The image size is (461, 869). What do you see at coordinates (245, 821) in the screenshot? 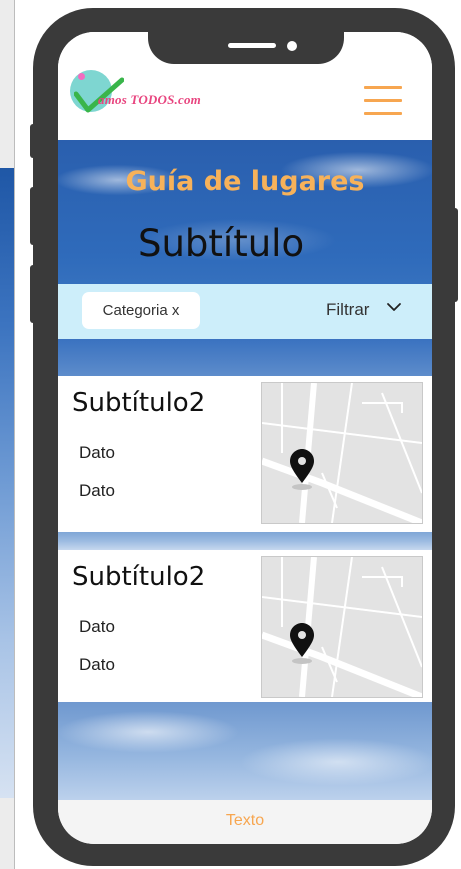
I see `footer-text: Texto` at bounding box center [245, 821].